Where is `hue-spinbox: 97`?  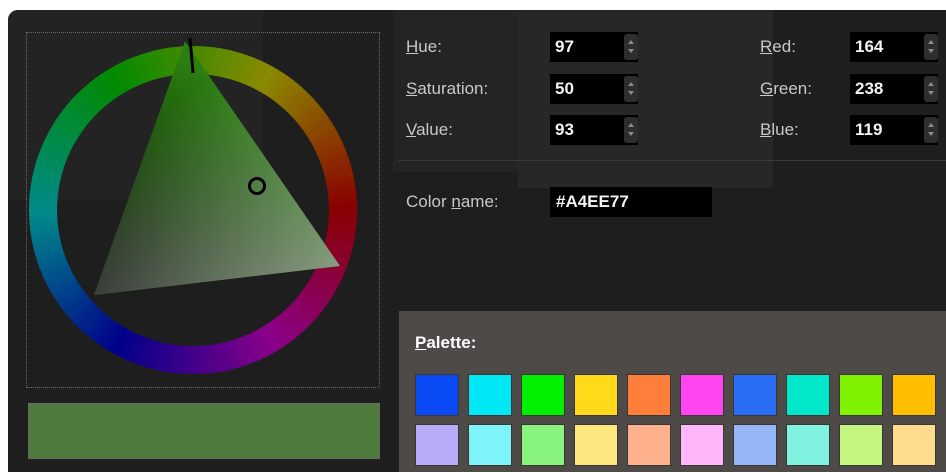 hue-spinbox: 97 is located at coordinates (594, 47).